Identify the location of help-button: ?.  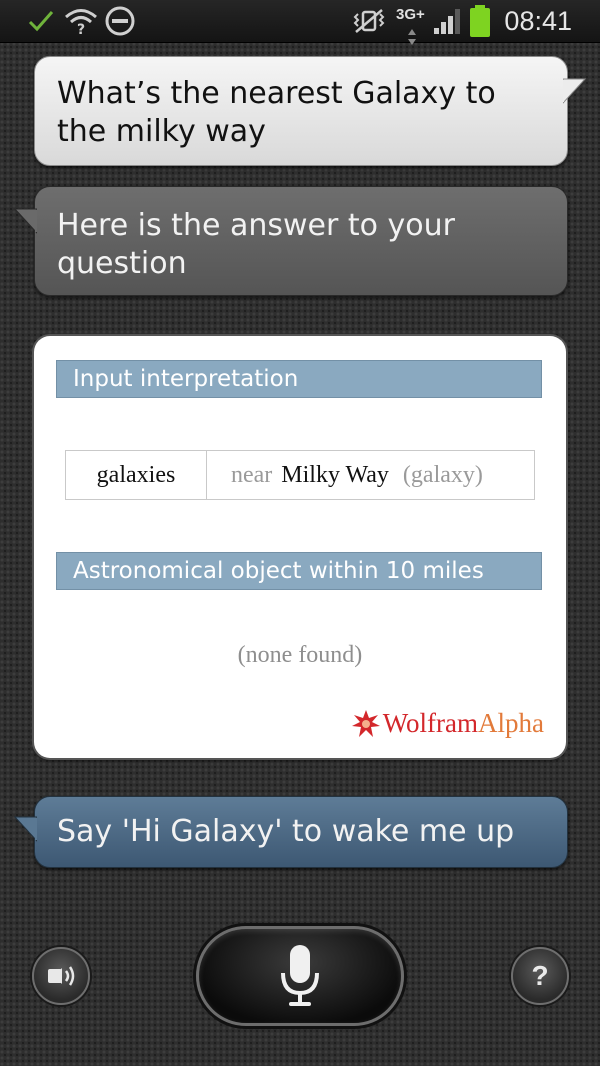
(540, 976).